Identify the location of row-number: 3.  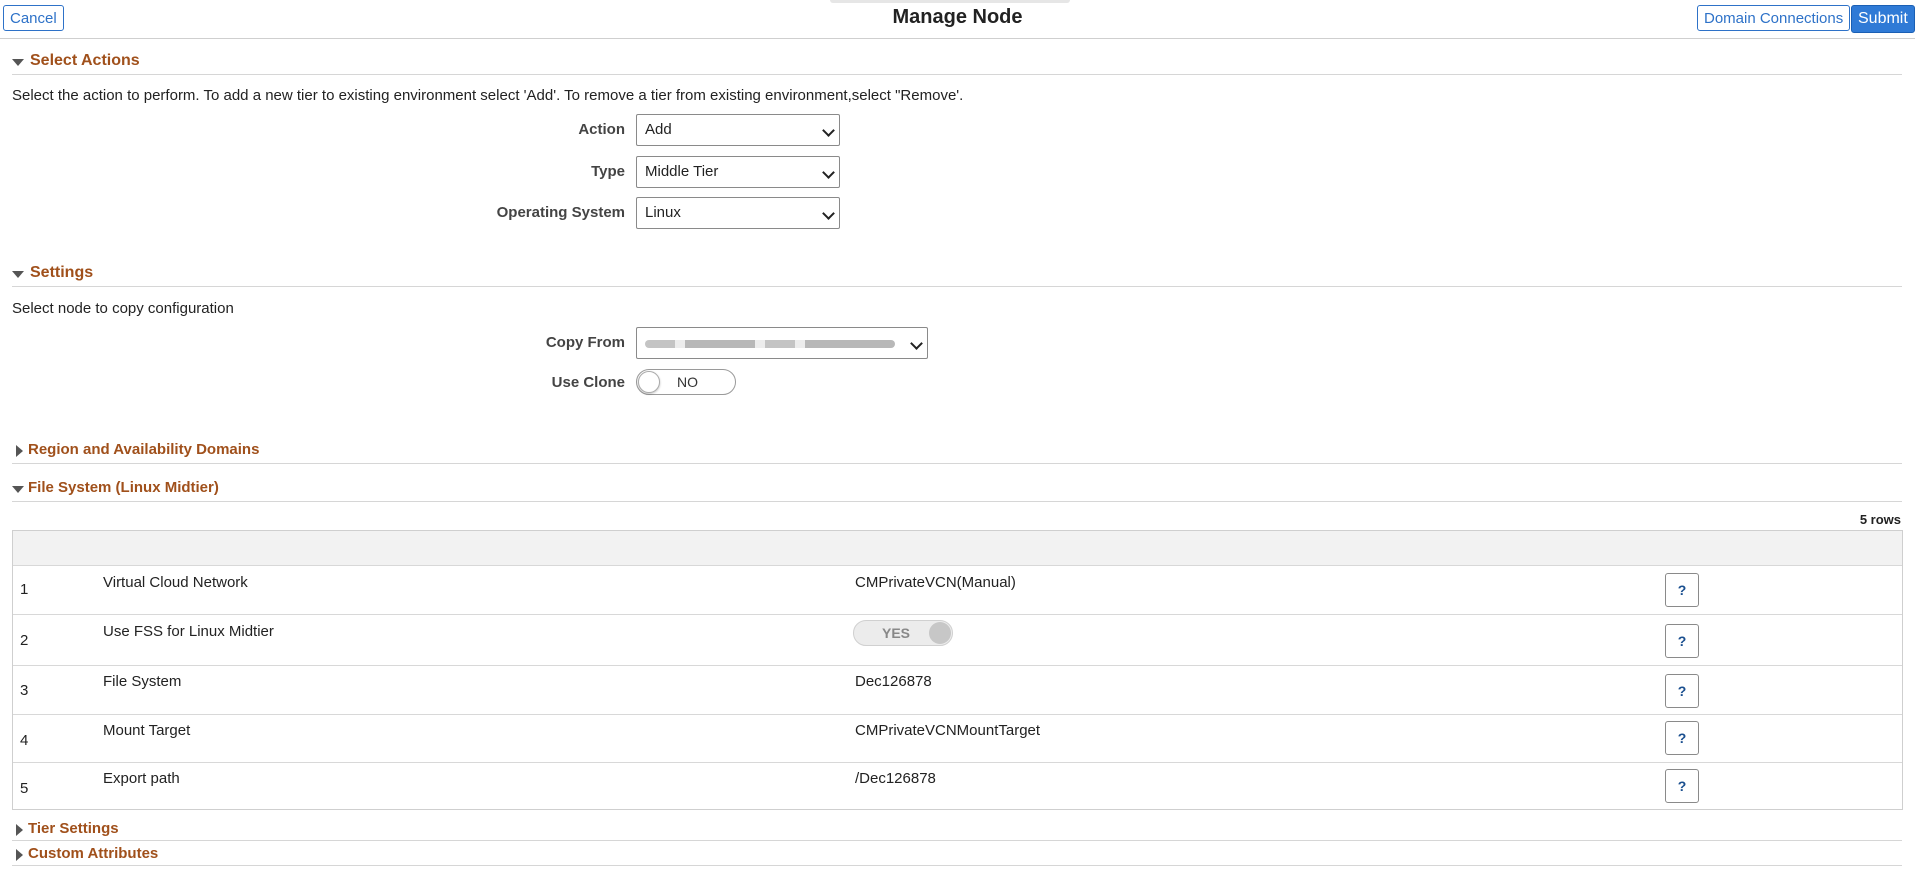
(24, 690).